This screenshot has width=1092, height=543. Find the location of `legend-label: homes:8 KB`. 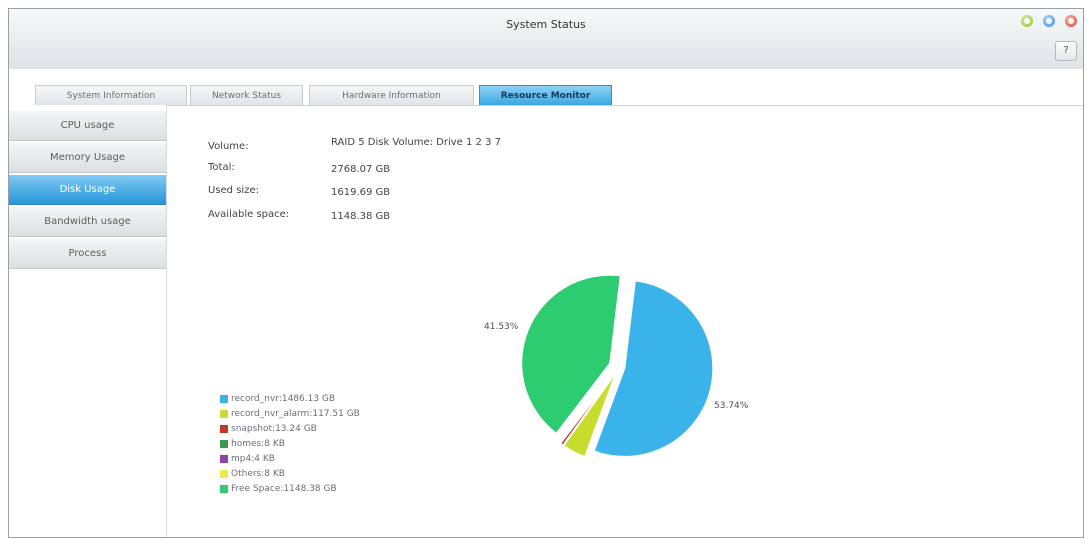

legend-label: homes:8 KB is located at coordinates (258, 444).